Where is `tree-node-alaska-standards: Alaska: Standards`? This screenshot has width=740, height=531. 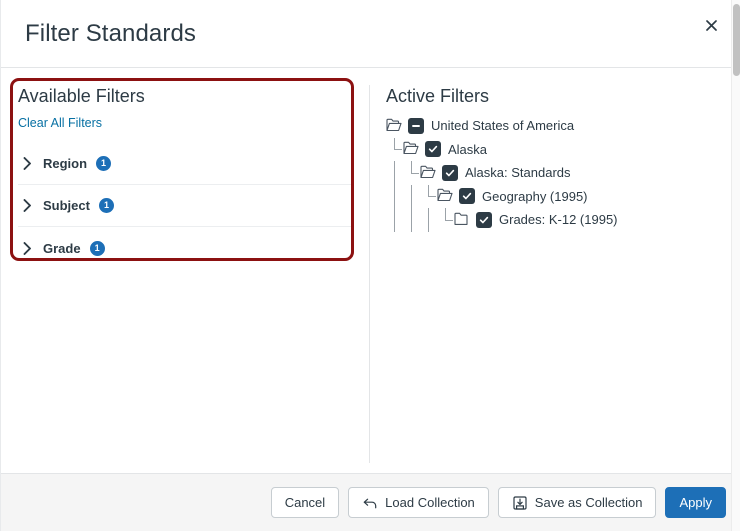
tree-node-alaska-standards: Alaska: Standards is located at coordinates (563, 173).